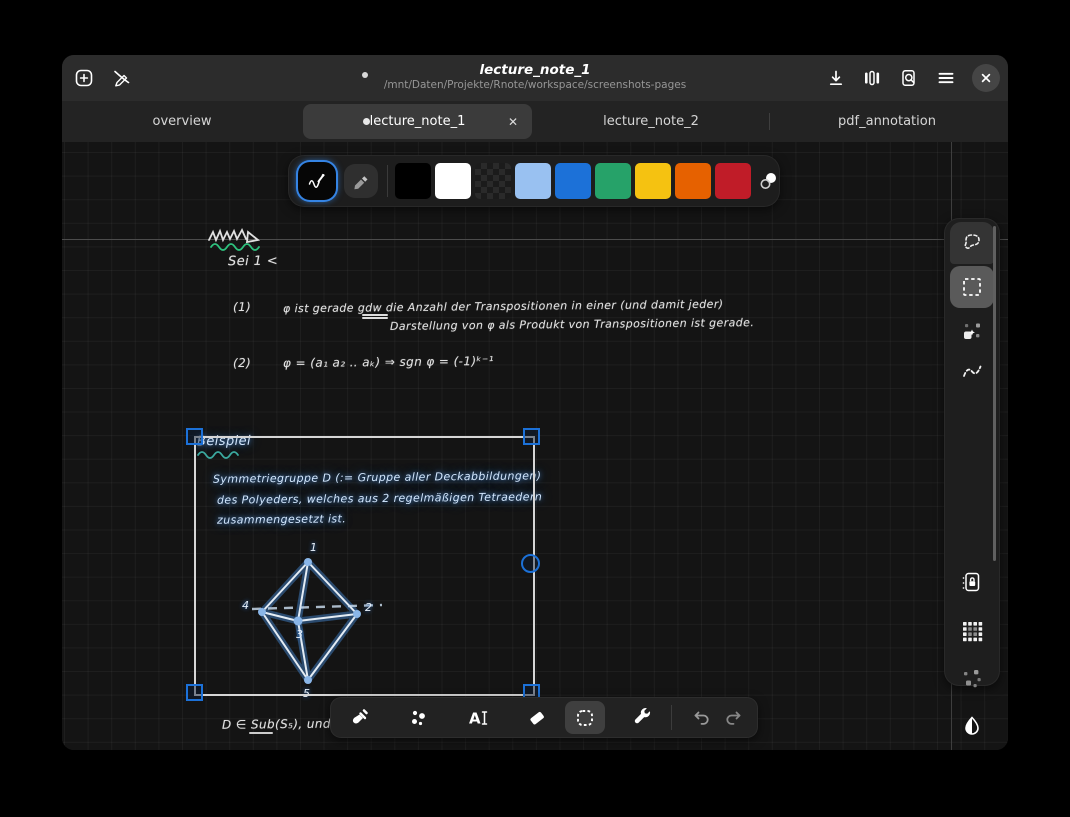  I want to click on color-picker-button, so click(769, 181).